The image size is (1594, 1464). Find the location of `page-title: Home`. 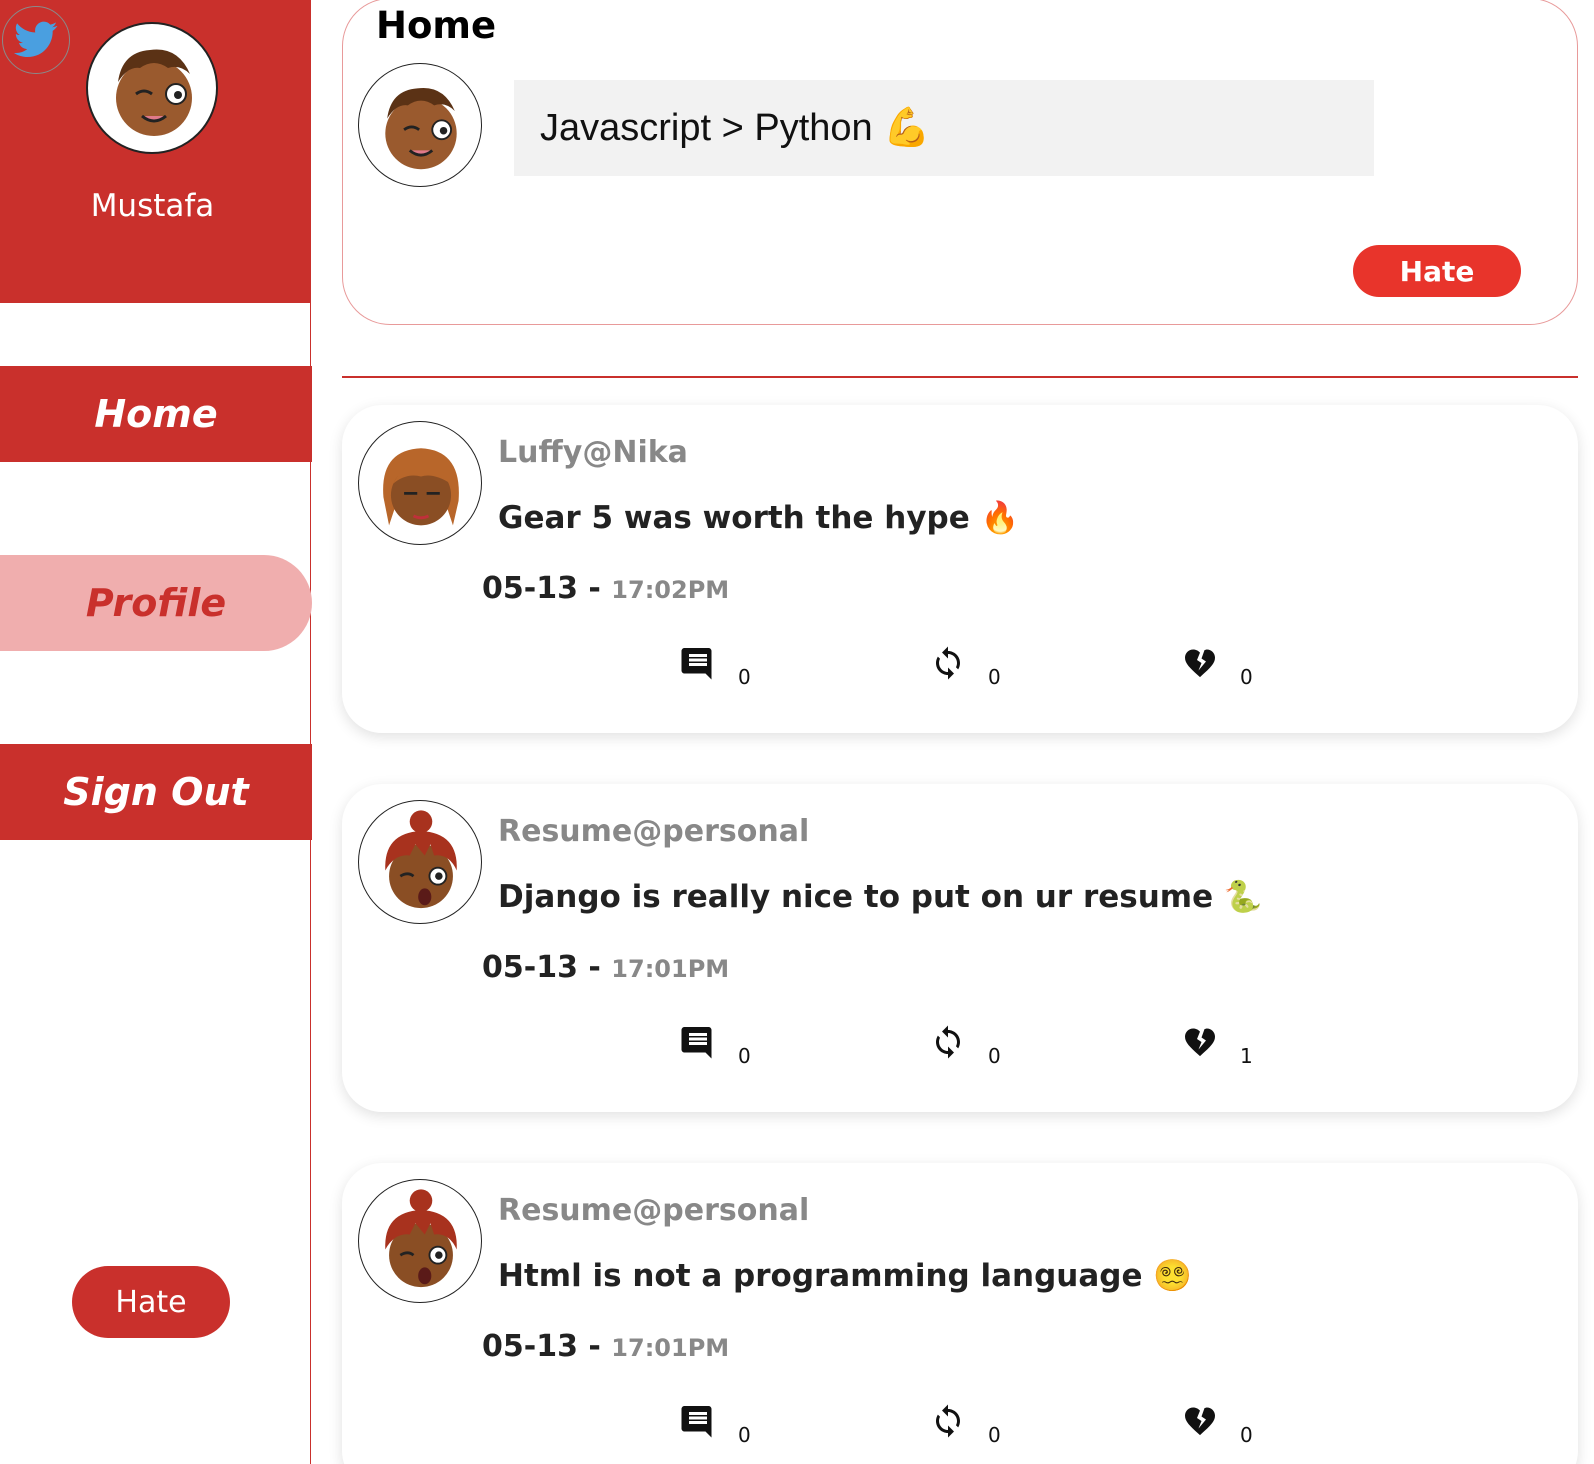

page-title: Home is located at coordinates (436, 25).